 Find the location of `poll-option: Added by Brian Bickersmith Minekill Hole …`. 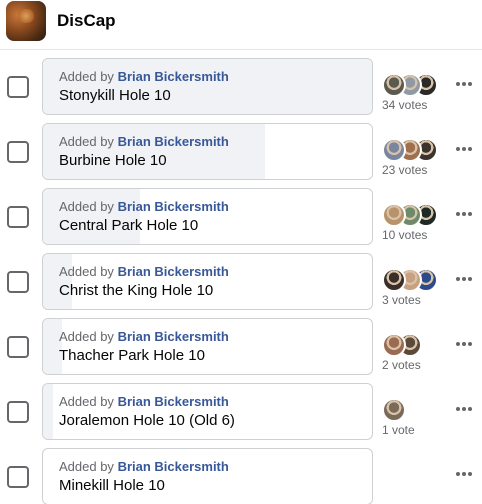

poll-option: Added by Brian Bickersmith Minekill Hole … is located at coordinates (207, 476).